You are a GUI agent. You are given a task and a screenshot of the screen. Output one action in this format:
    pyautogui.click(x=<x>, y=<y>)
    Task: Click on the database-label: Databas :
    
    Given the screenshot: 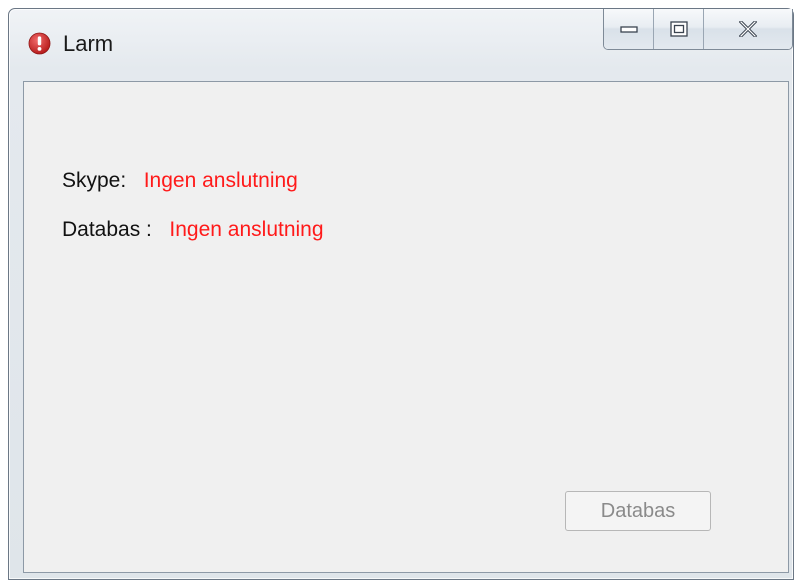 What is the action you would take?
    pyautogui.click(x=107, y=229)
    